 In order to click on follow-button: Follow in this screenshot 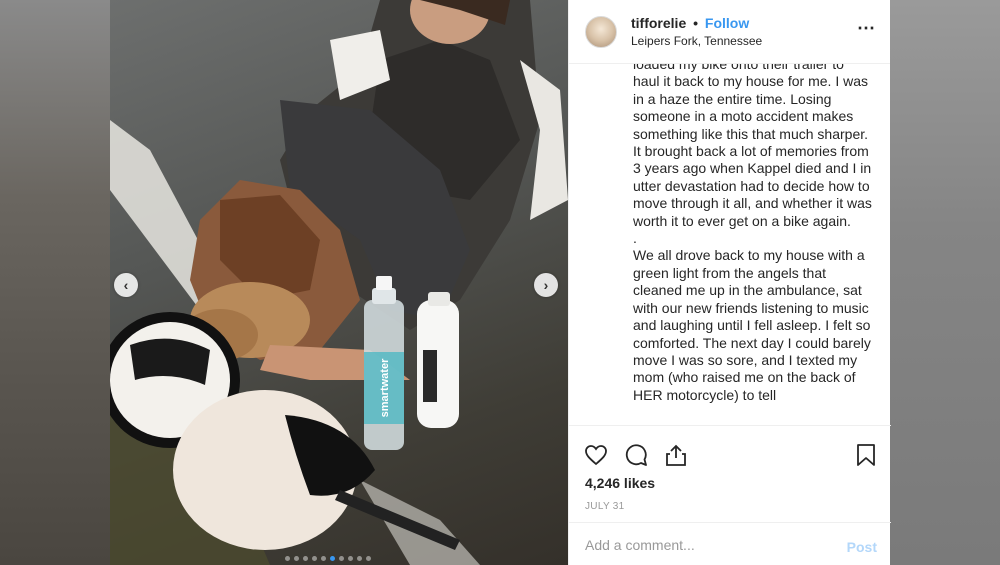, I will do `click(727, 23)`.